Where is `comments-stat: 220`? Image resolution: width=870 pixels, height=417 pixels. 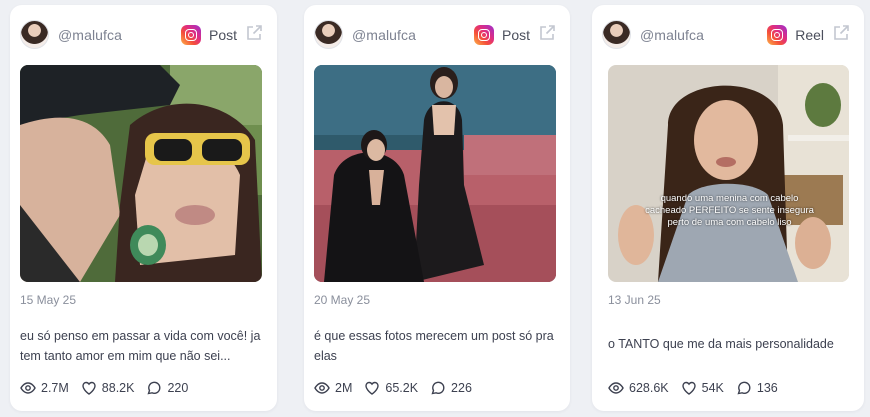
comments-stat: 220 is located at coordinates (167, 388).